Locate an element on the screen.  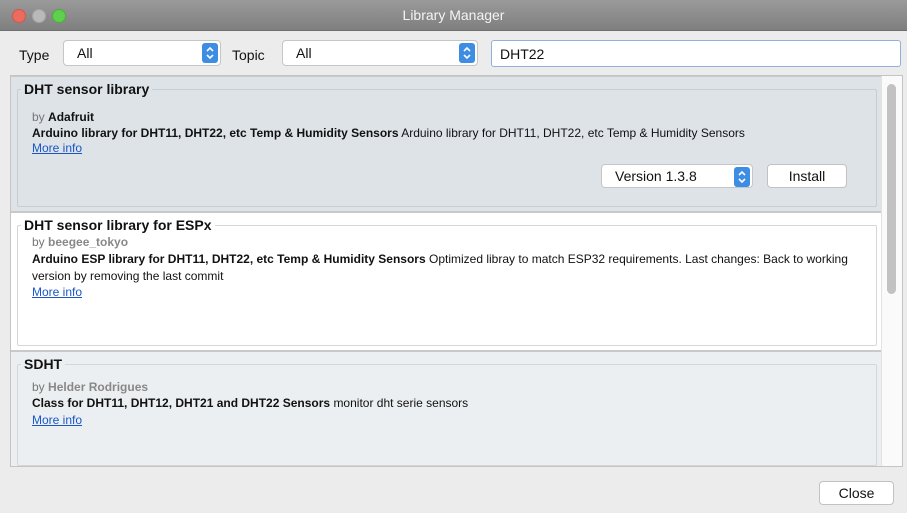
library-name: SDHT is located at coordinates (43, 364).